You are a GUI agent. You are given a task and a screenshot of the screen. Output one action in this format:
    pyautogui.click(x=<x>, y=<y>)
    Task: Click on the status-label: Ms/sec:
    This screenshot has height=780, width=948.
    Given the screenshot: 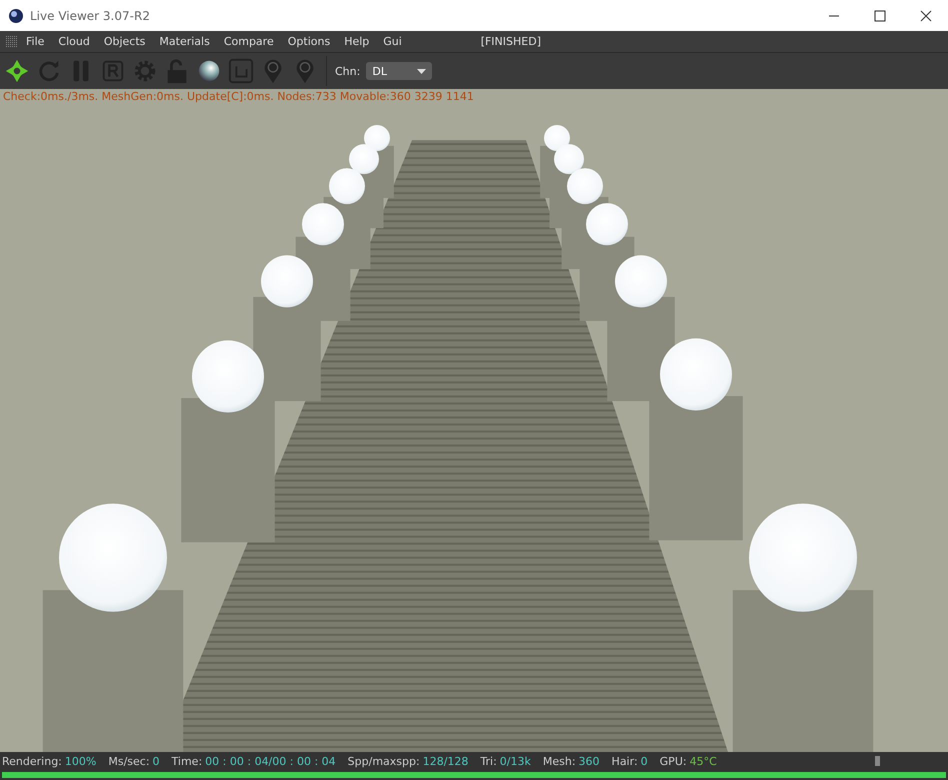 What is the action you would take?
    pyautogui.click(x=129, y=761)
    